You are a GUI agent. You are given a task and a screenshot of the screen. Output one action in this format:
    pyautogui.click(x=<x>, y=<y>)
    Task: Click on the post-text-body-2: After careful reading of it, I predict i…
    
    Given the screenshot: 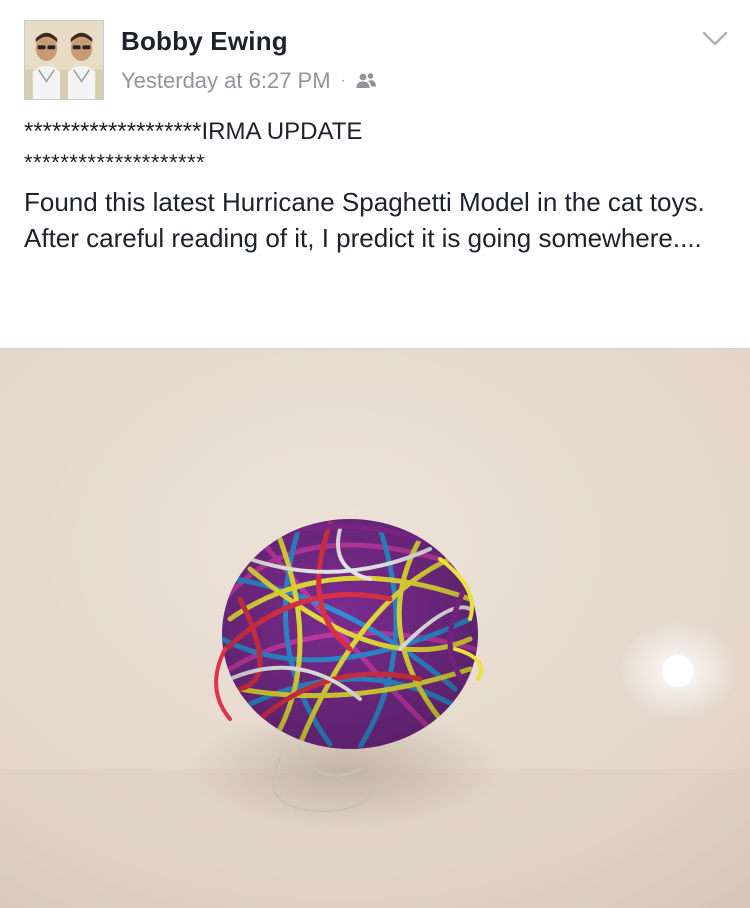 What is the action you would take?
    pyautogui.click(x=363, y=238)
    